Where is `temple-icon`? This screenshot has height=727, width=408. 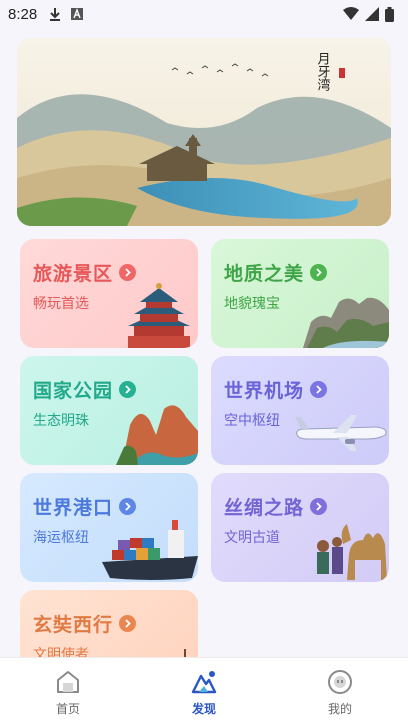
temple-icon is located at coordinates (159, 315).